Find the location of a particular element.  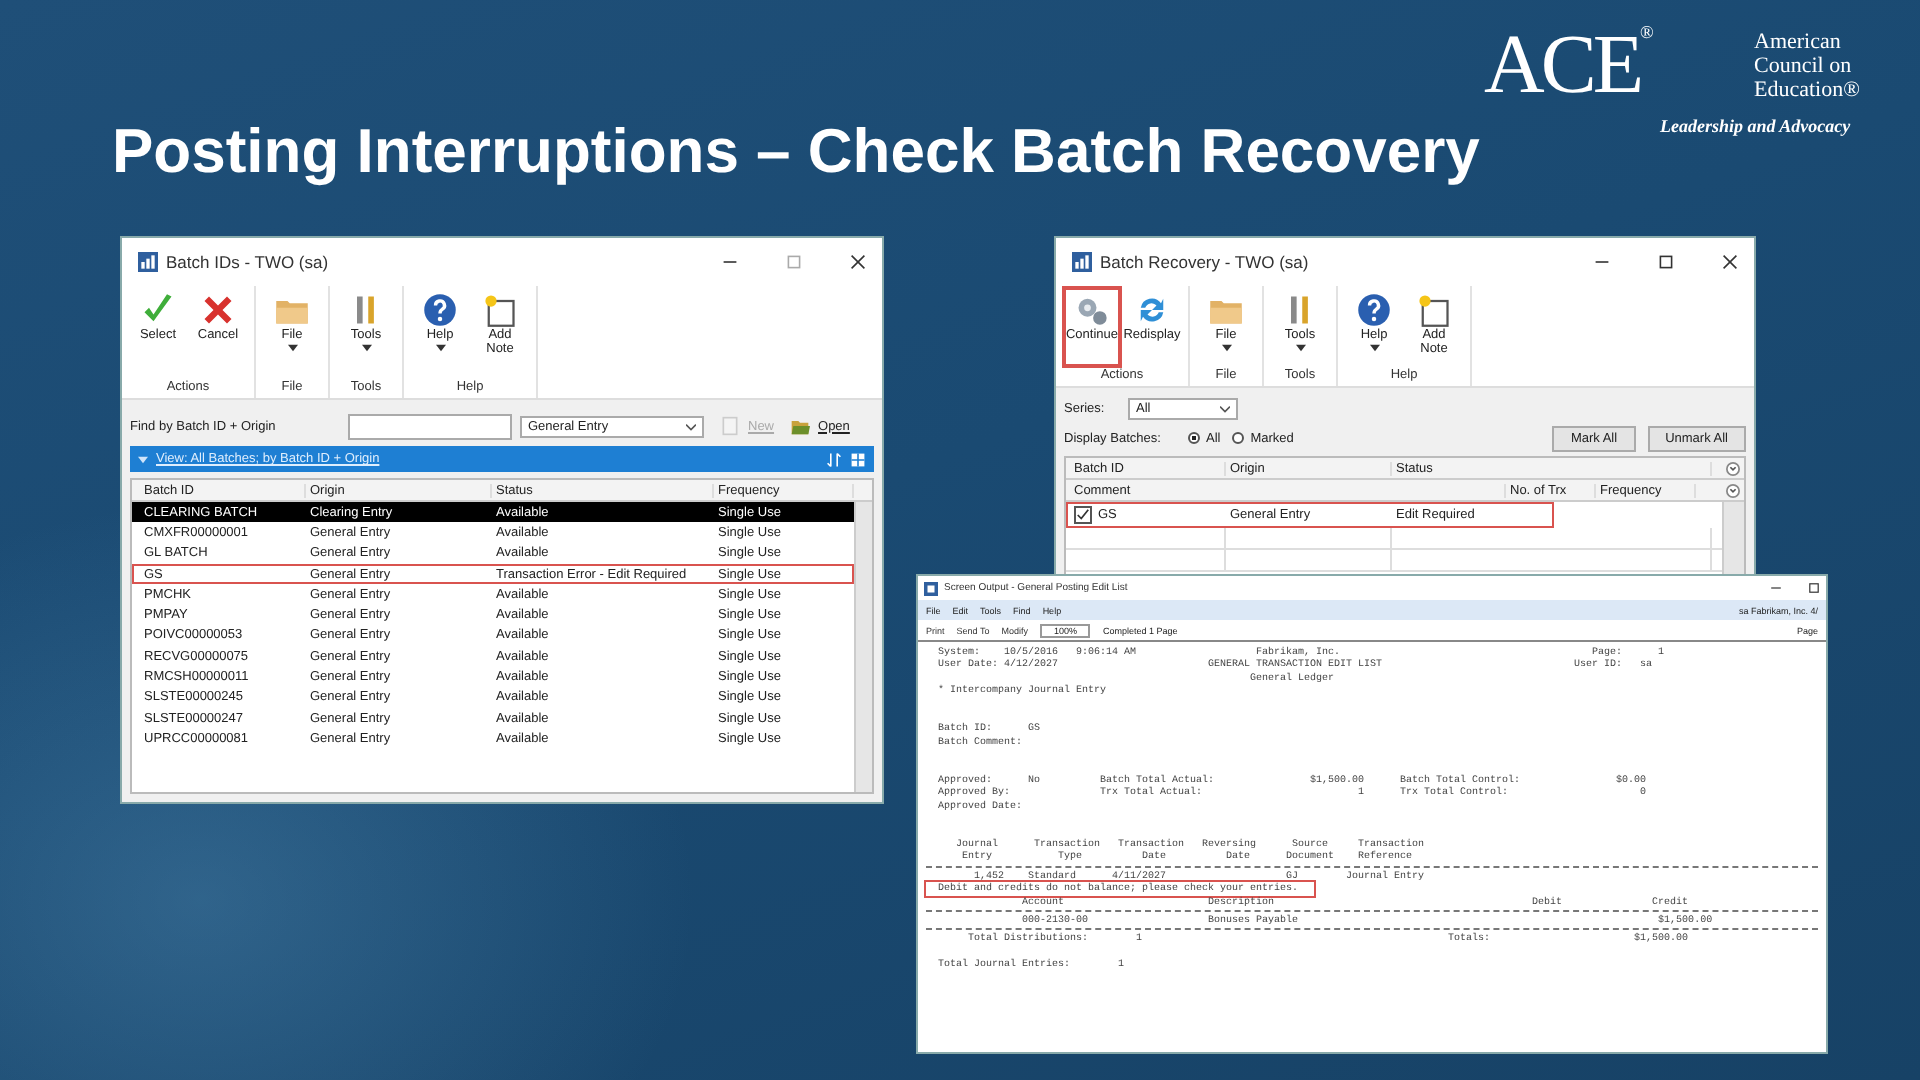

folder-icon is located at coordinates (800, 426).